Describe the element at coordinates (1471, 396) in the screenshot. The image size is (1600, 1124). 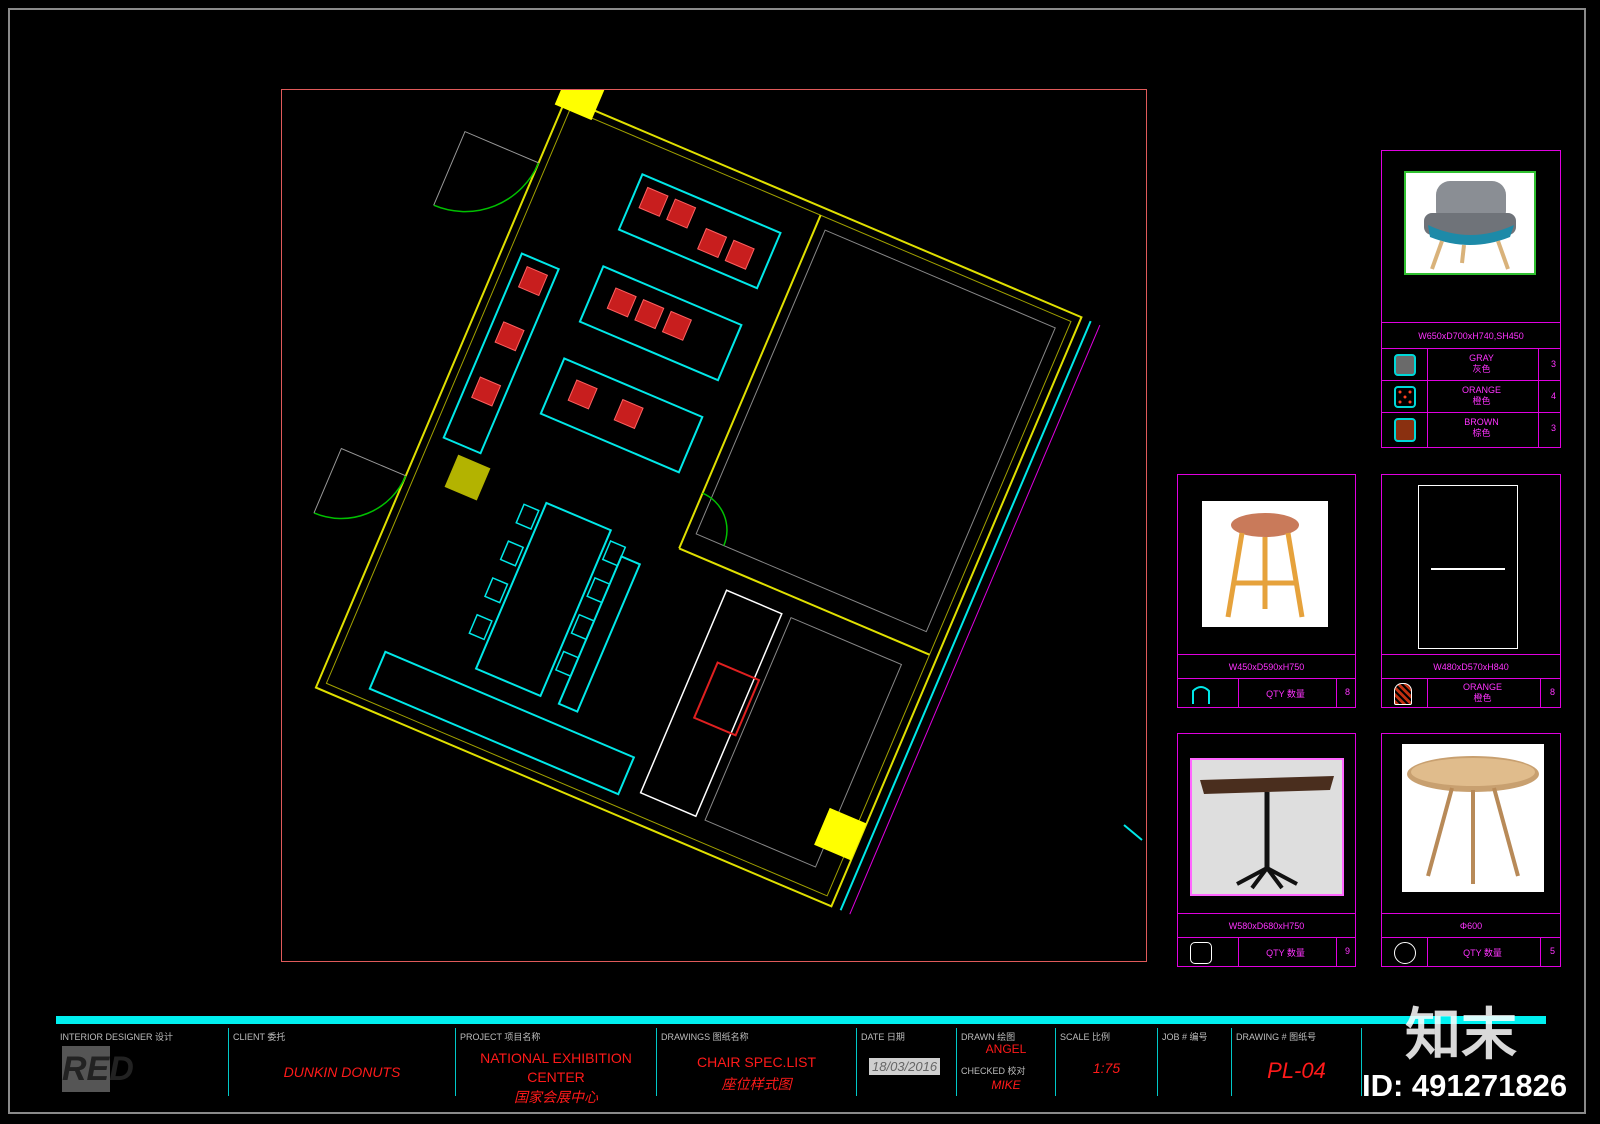
I see `option-row-orange: ORANGE 橙色 4` at that location.